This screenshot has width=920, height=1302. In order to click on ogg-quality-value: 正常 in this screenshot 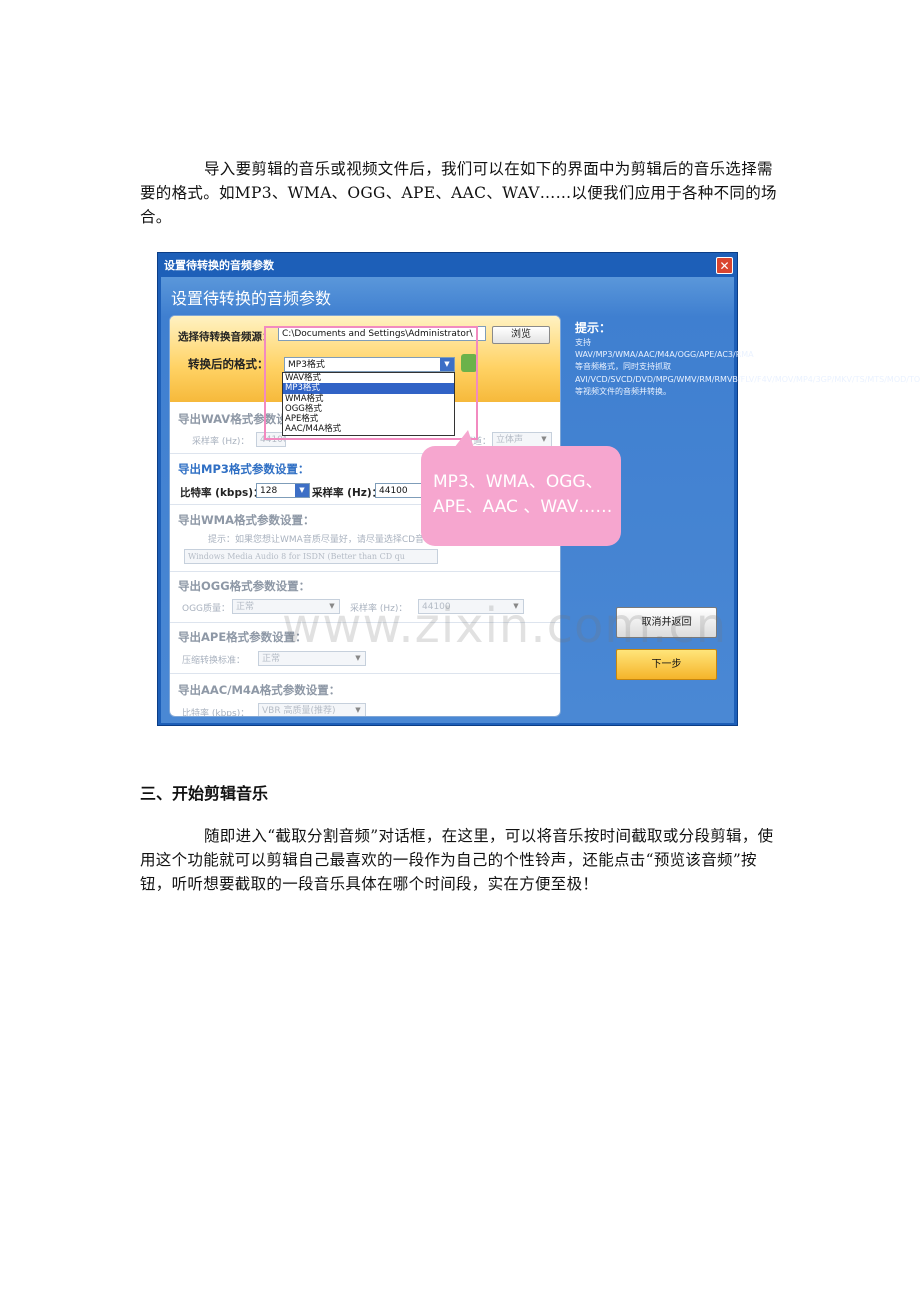, I will do `click(245, 607)`.